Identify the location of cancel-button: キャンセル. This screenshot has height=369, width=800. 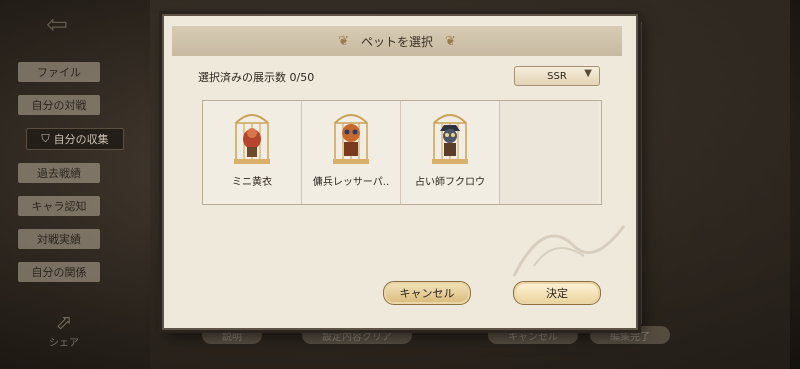
(427, 293).